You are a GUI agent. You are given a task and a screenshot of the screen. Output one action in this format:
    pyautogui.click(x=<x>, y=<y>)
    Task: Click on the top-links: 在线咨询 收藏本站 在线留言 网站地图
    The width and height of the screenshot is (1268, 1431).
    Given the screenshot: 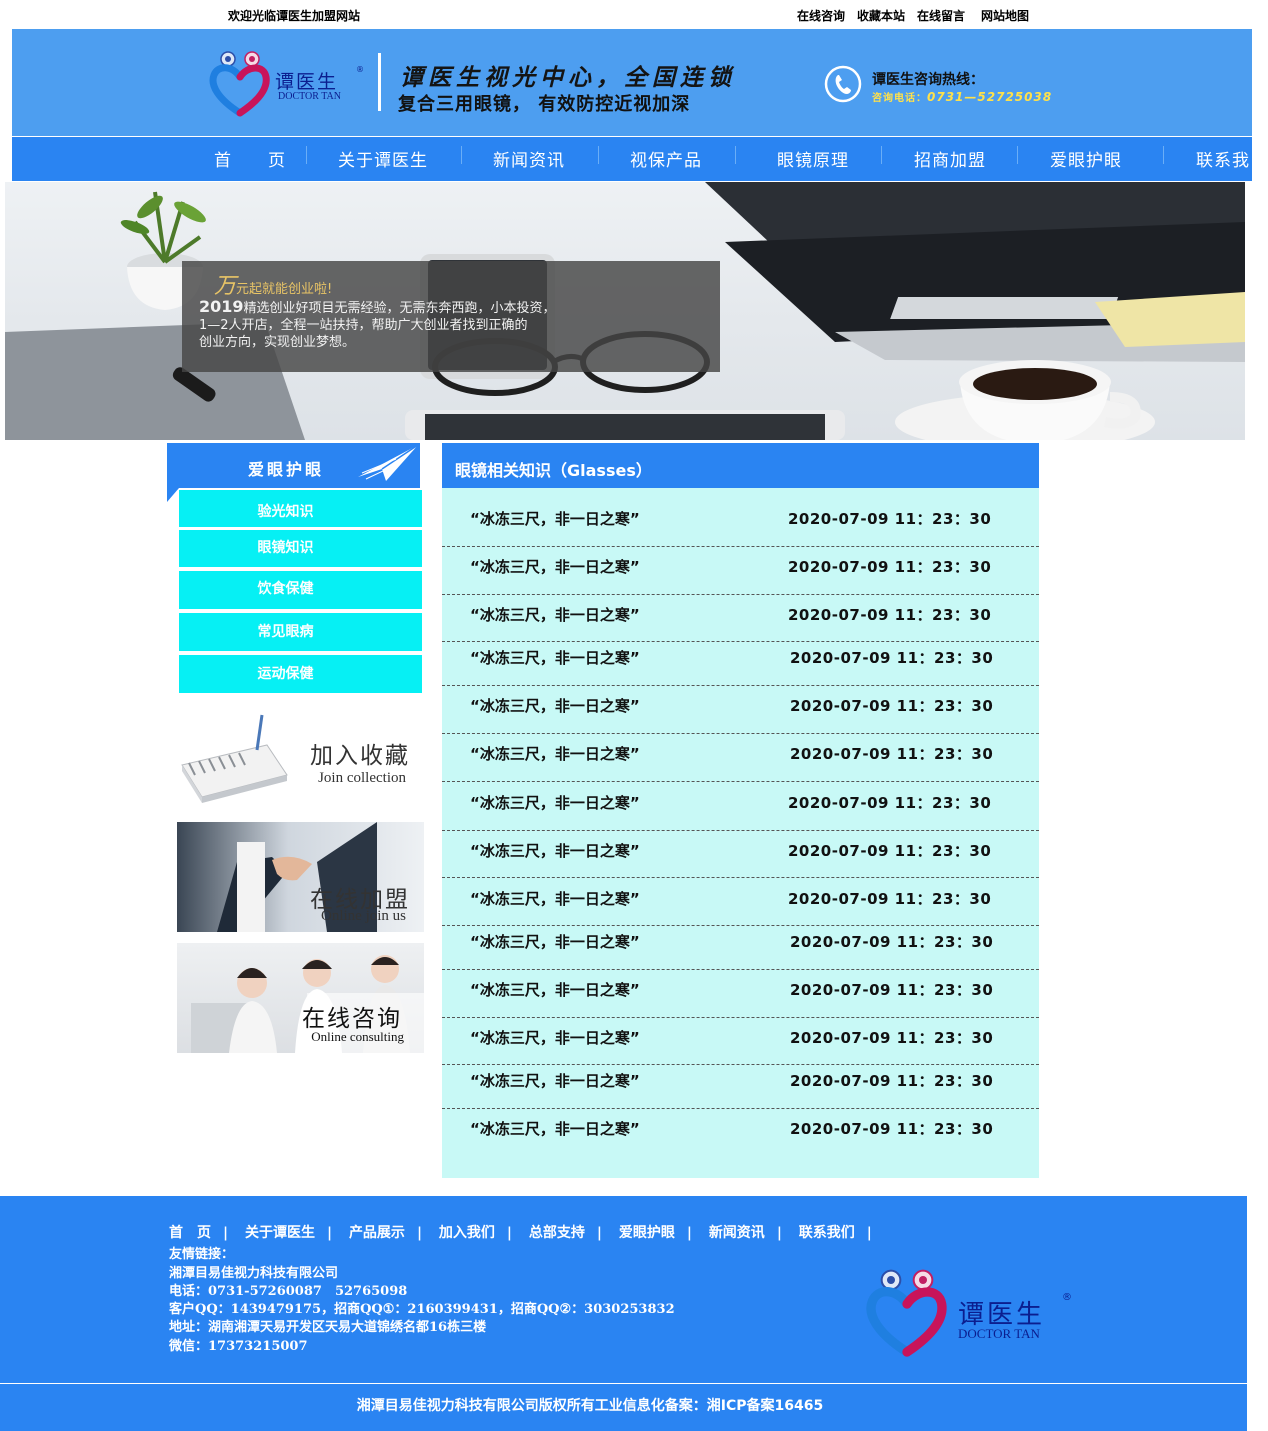 What is the action you would take?
    pyautogui.click(x=913, y=15)
    